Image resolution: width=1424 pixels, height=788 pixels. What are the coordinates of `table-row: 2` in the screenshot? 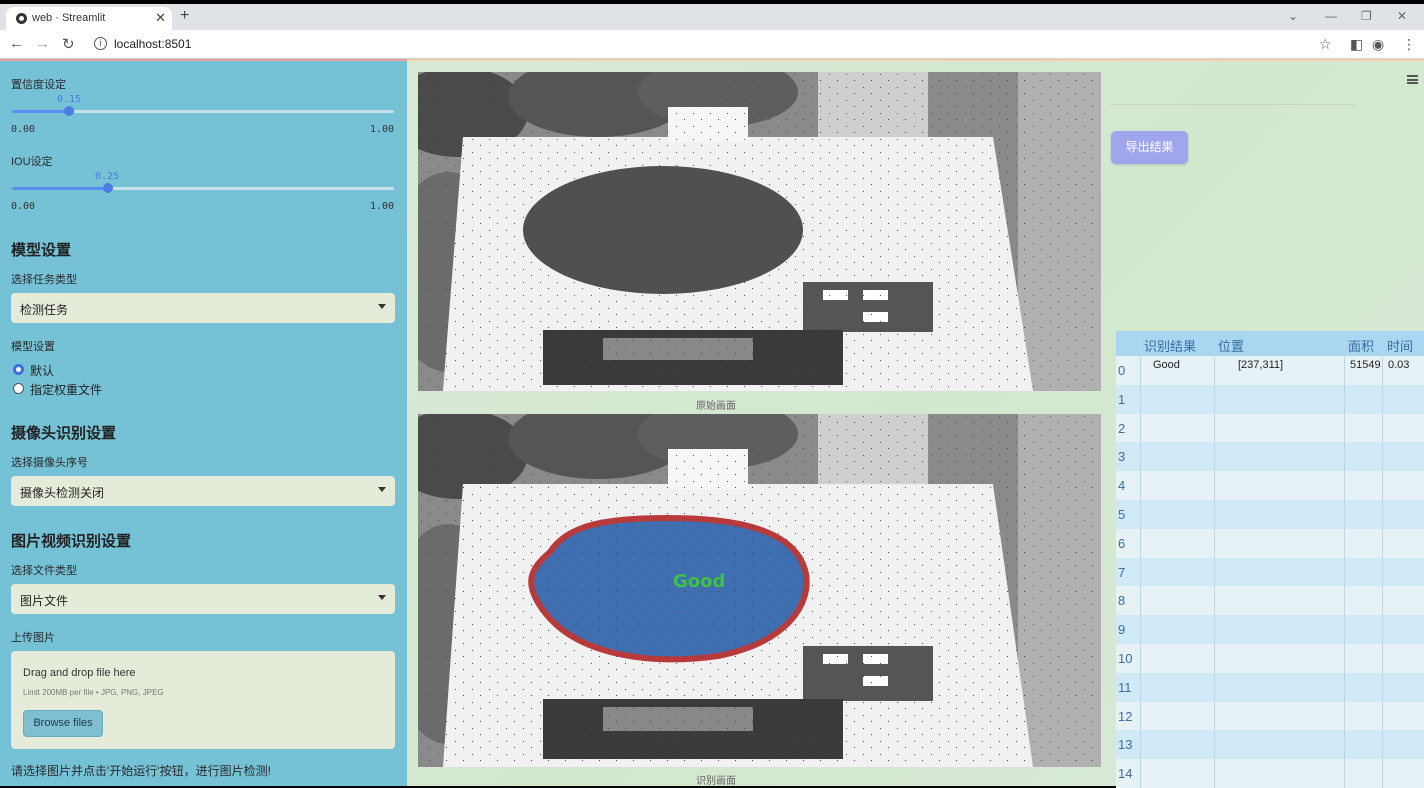 It's located at (1270, 428).